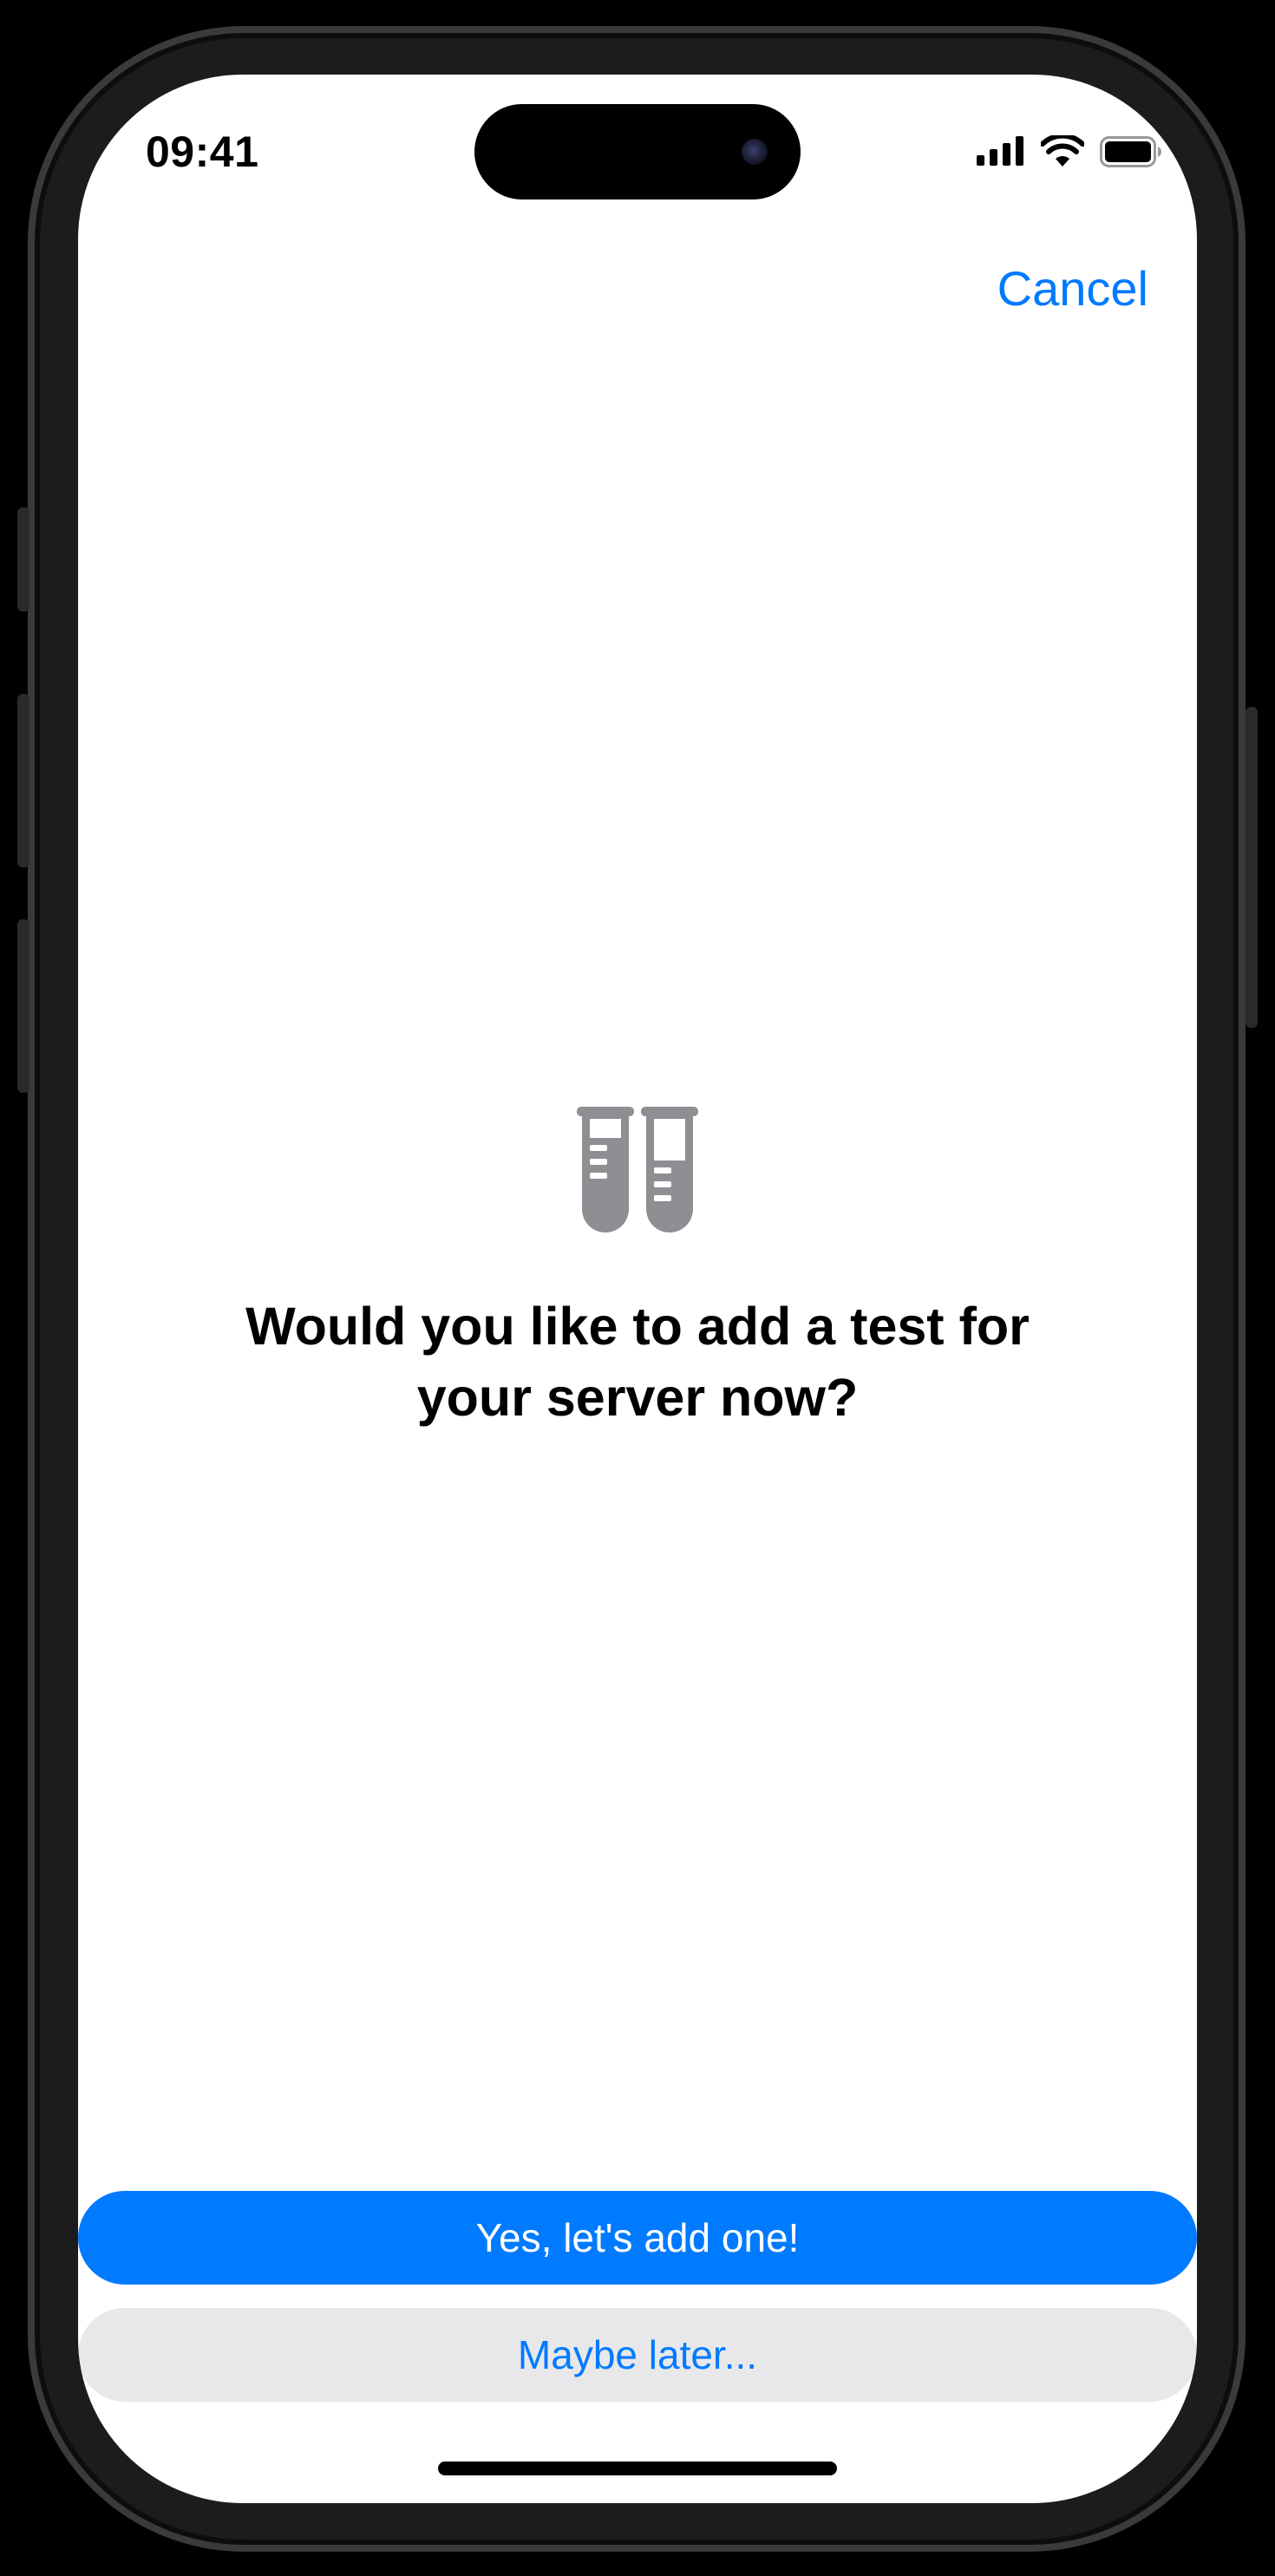 The height and width of the screenshot is (2576, 1275). What do you see at coordinates (23, 559) in the screenshot?
I see `mute-switch` at bounding box center [23, 559].